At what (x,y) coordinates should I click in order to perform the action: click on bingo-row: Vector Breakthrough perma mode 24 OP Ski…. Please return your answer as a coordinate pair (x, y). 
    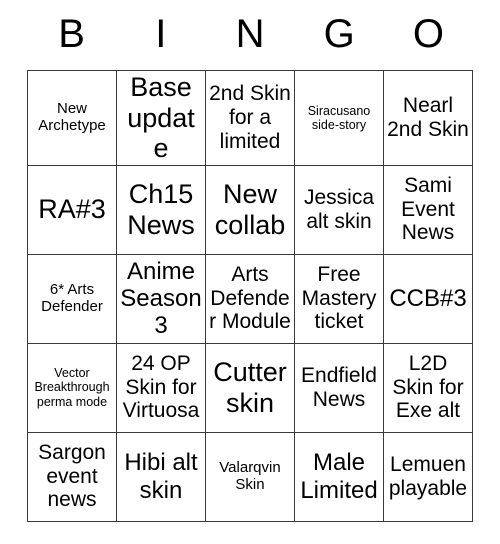
    Looking at the image, I should click on (250, 387).